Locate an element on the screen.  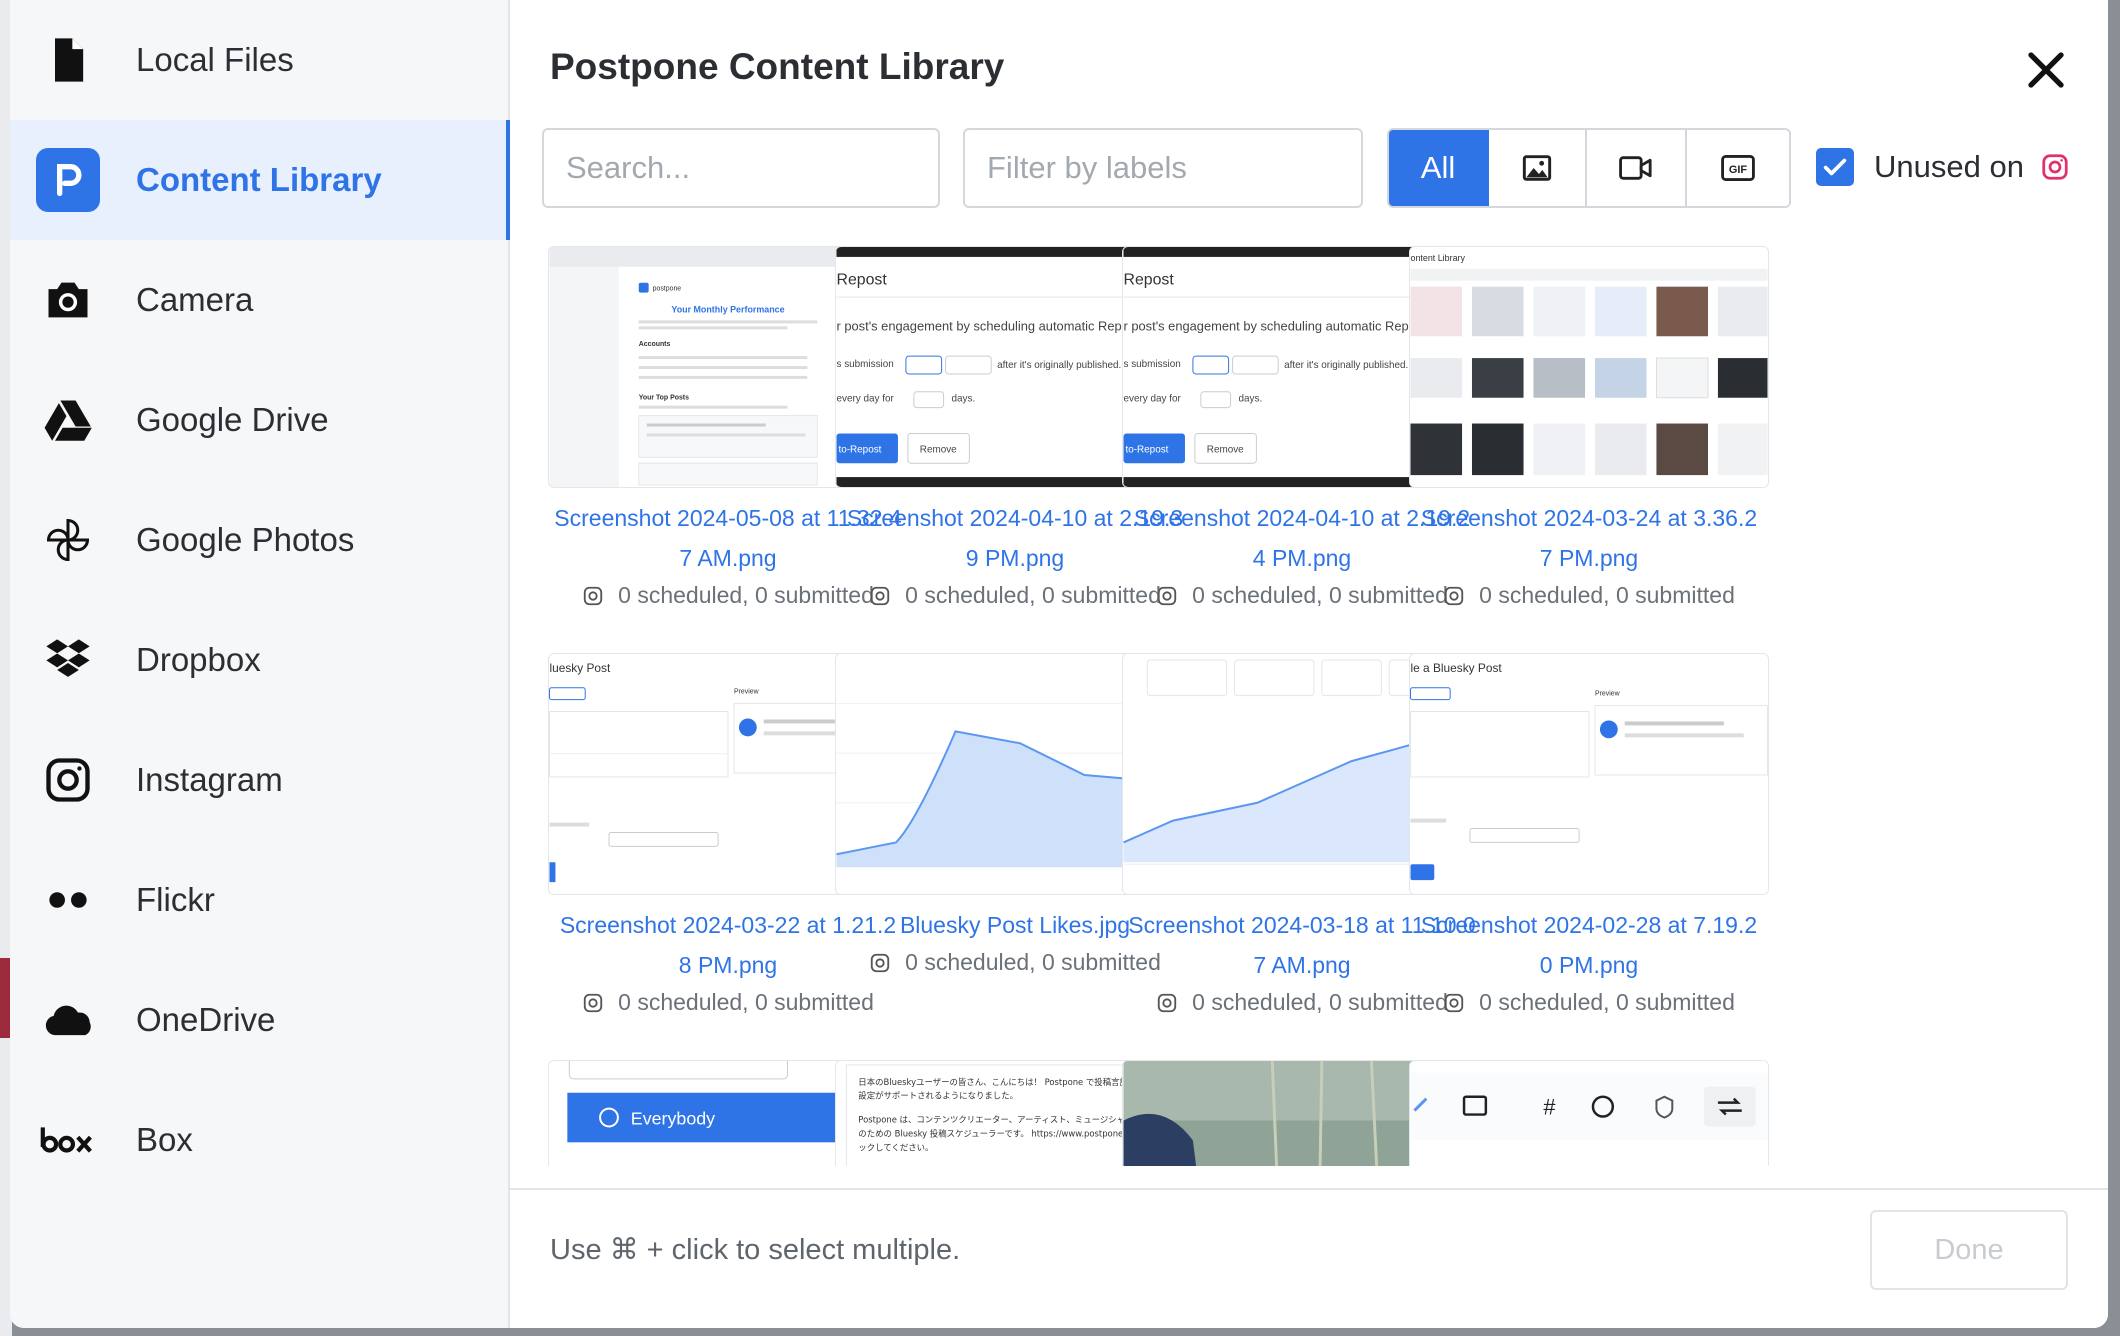
source-label: Box is located at coordinates (164, 1139).